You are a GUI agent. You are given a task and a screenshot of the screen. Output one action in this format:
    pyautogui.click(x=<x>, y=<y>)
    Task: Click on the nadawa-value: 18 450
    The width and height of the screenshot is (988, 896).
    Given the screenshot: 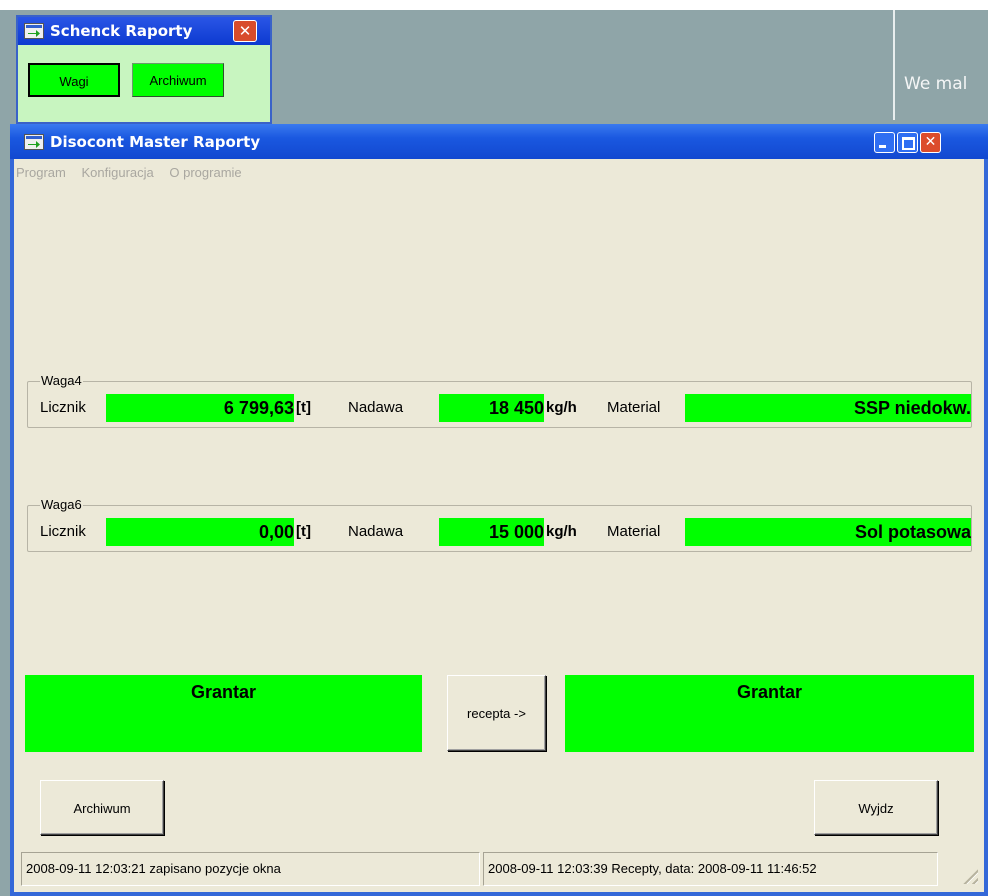 What is the action you would take?
    pyautogui.click(x=491, y=408)
    